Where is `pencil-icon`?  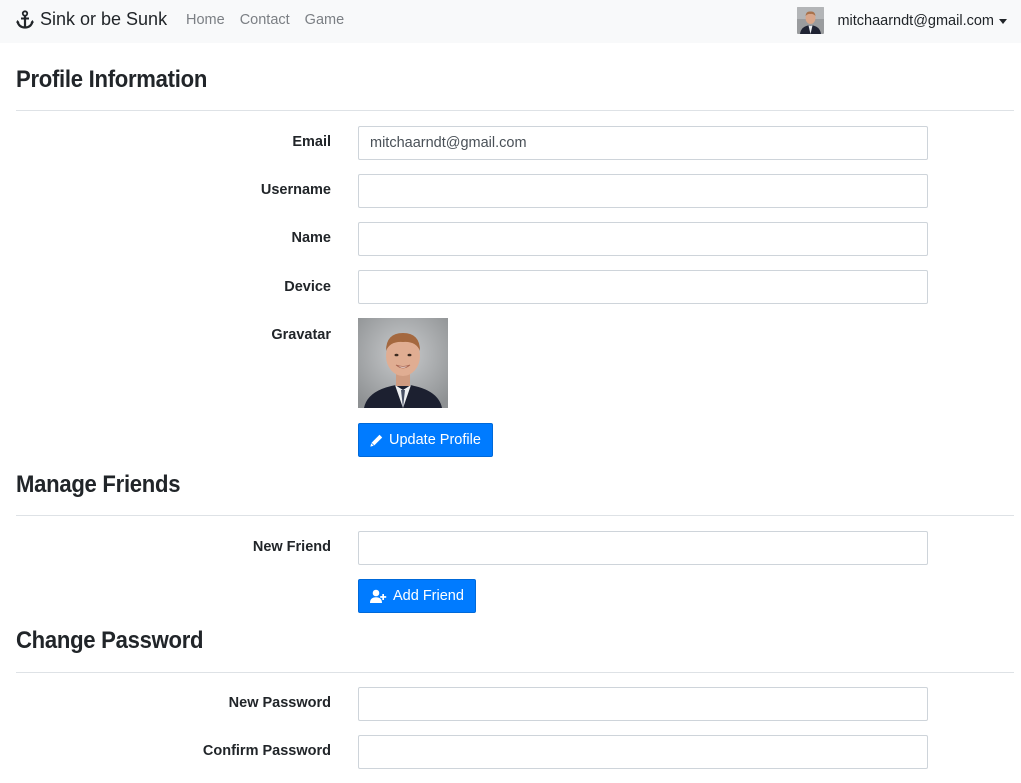
pencil-icon is located at coordinates (376, 440).